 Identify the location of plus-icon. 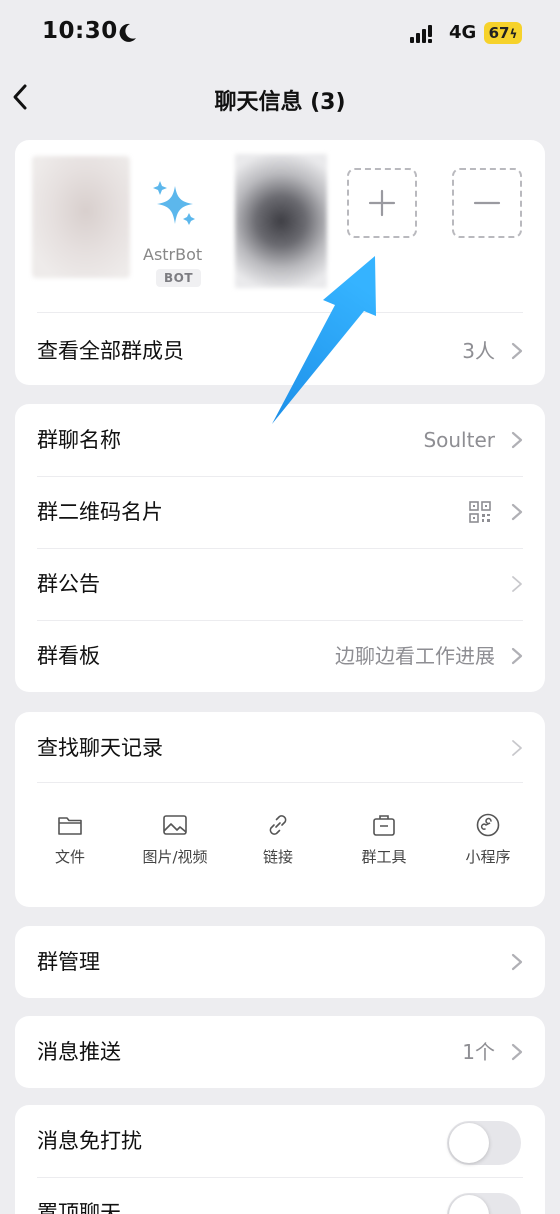
(382, 203).